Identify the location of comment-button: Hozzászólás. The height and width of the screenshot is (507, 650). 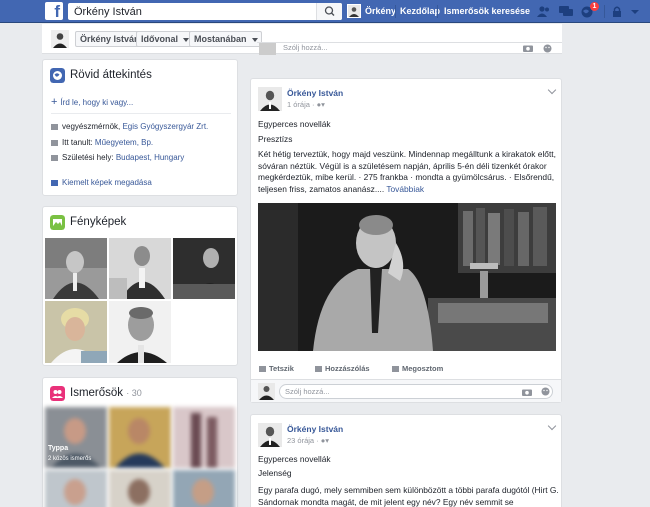
(342, 368).